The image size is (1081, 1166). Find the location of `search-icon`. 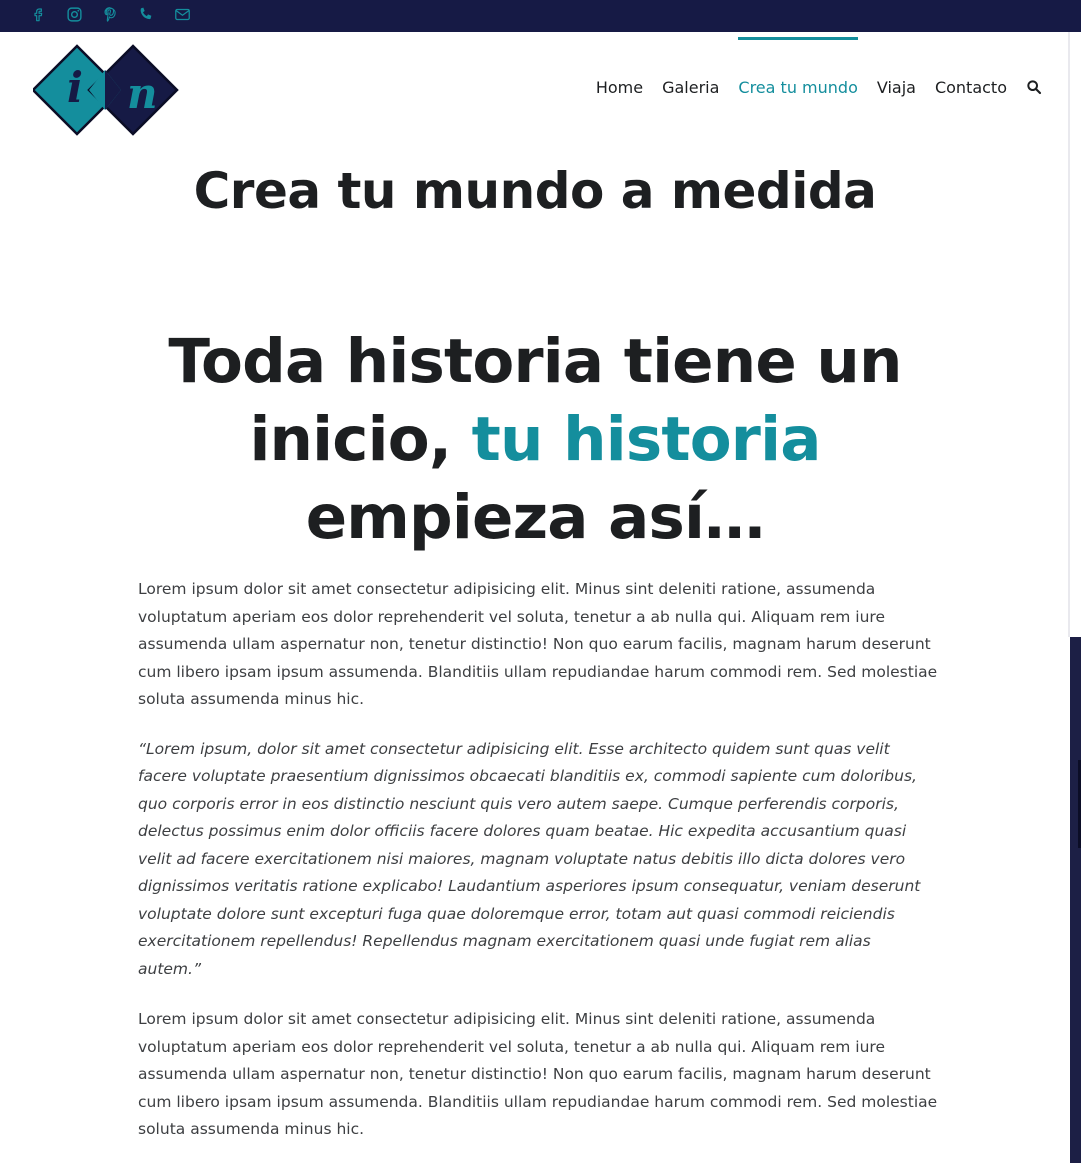

search-icon is located at coordinates (1034, 87).